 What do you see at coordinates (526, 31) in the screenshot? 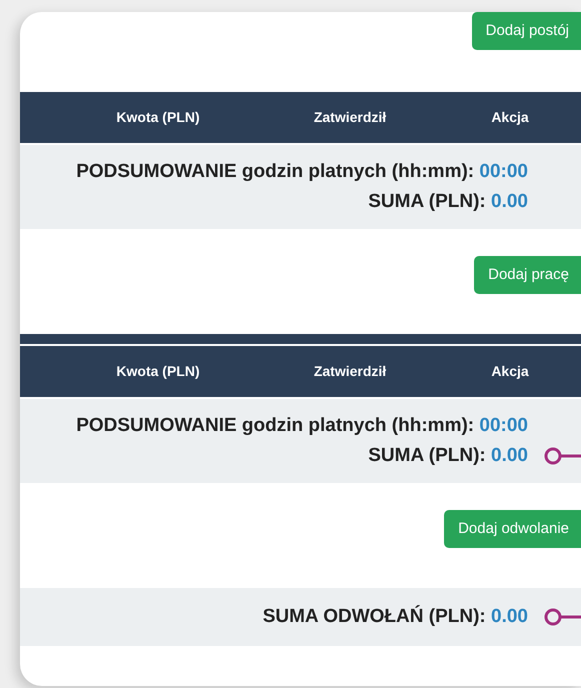
I see `add-button: Dodaj postój` at bounding box center [526, 31].